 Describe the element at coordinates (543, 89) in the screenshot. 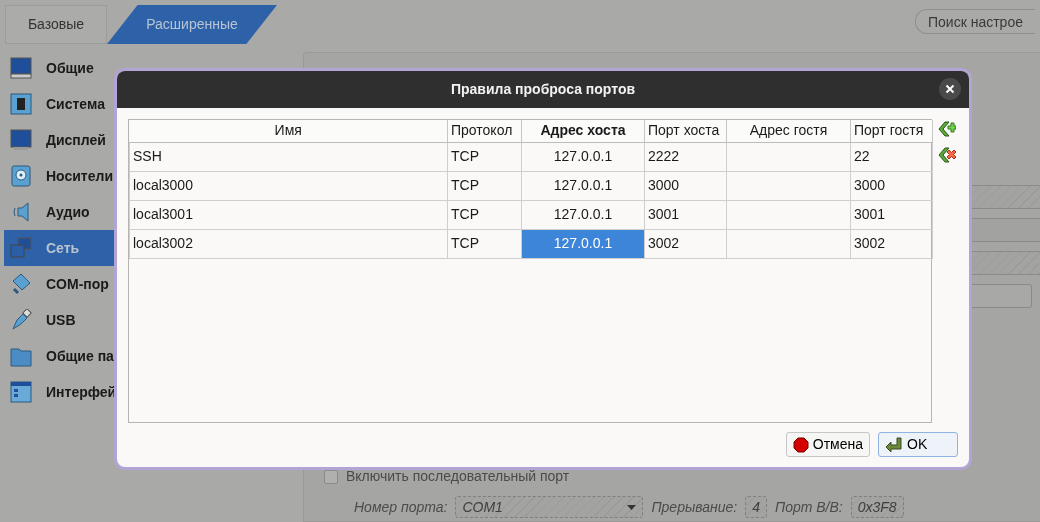

I see `dialog-title: Правила проброса портов` at that location.